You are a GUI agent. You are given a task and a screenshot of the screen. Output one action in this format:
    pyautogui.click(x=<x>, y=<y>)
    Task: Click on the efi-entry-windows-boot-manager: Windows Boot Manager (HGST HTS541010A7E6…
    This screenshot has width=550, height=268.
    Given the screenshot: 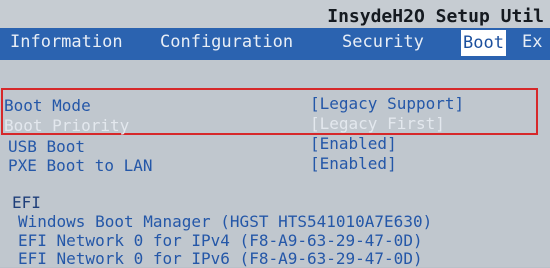 What is the action you would take?
    pyautogui.click(x=225, y=221)
    